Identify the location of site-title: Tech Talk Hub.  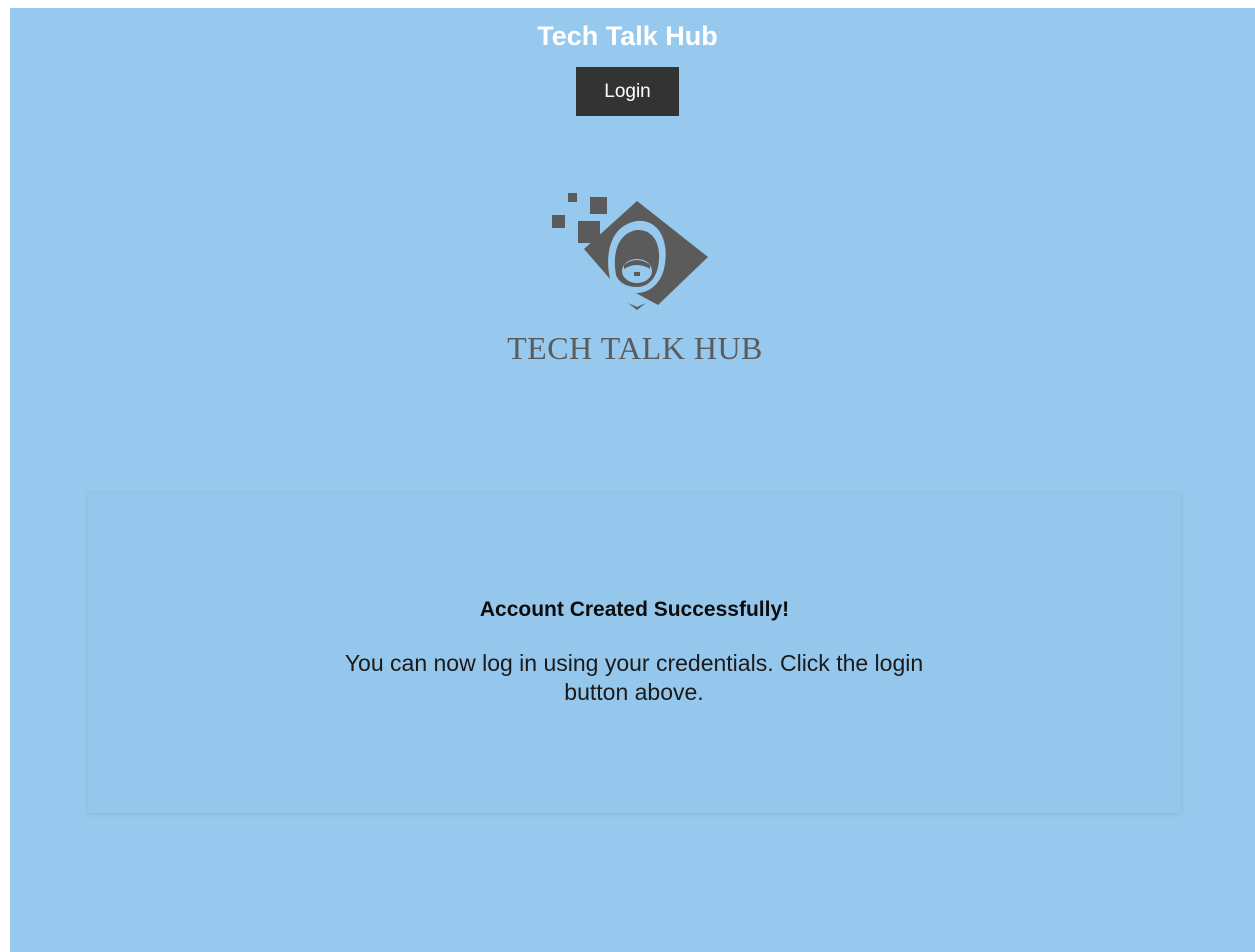
(627, 36).